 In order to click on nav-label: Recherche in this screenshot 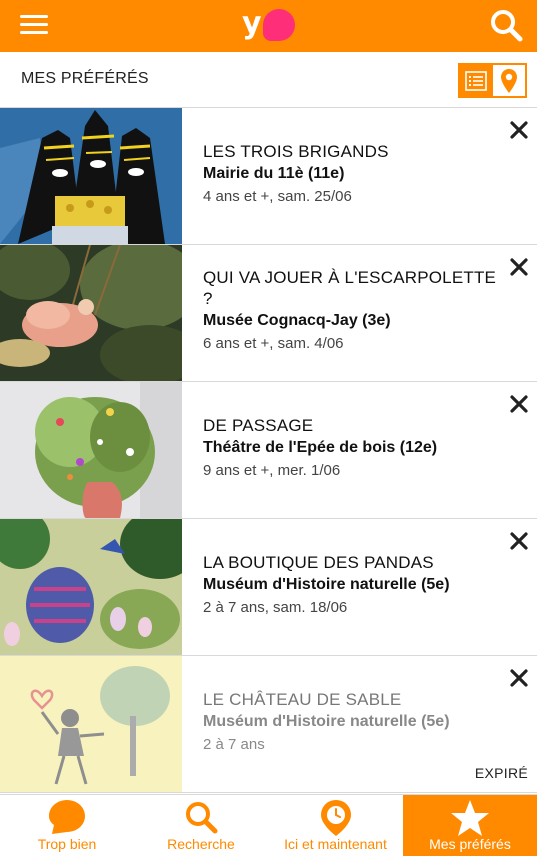, I will do `click(201, 844)`.